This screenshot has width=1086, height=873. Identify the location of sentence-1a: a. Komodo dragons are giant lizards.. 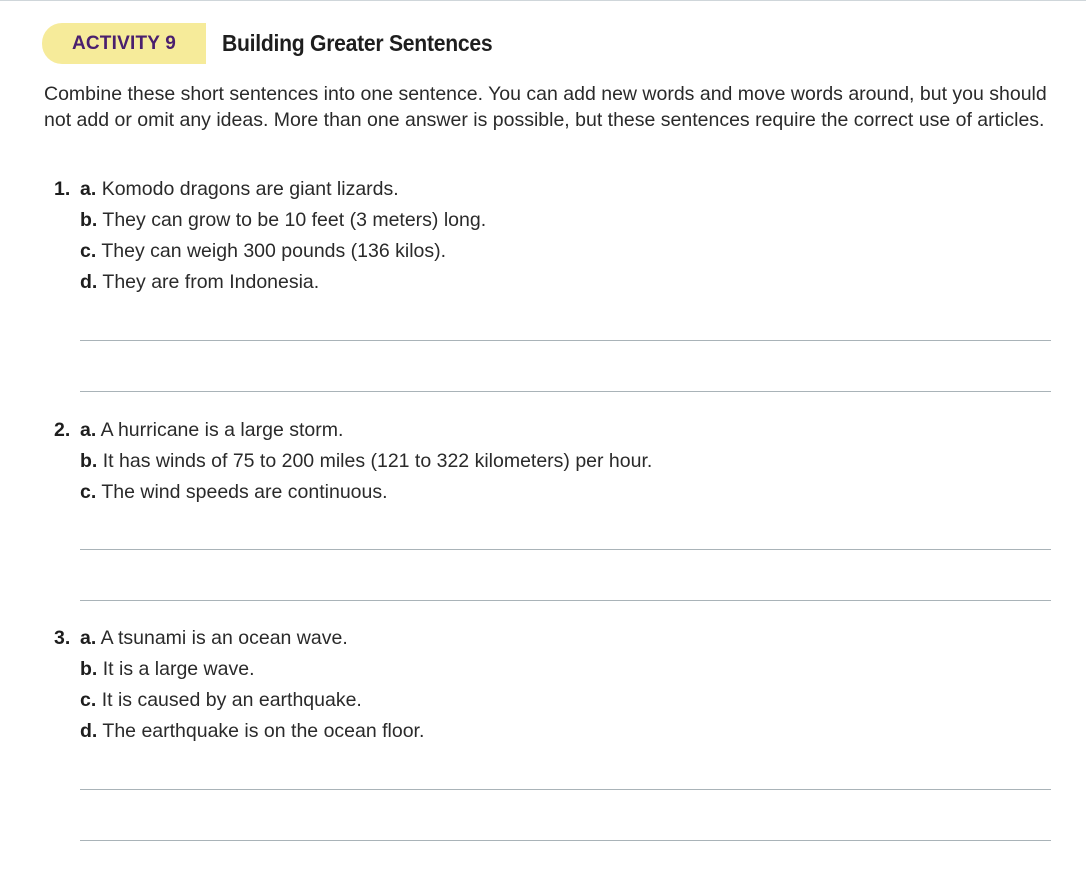
(239, 189).